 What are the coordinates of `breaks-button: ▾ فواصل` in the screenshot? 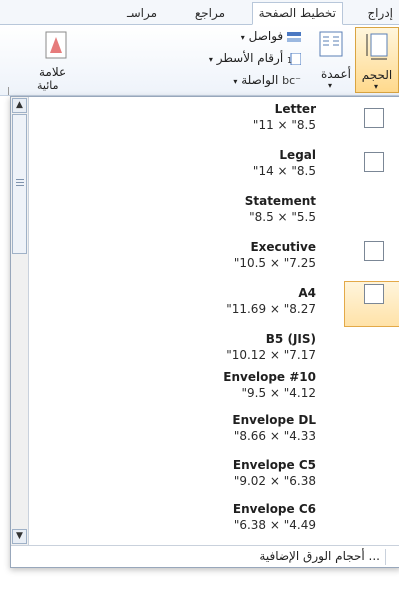 It's located at (271, 36).